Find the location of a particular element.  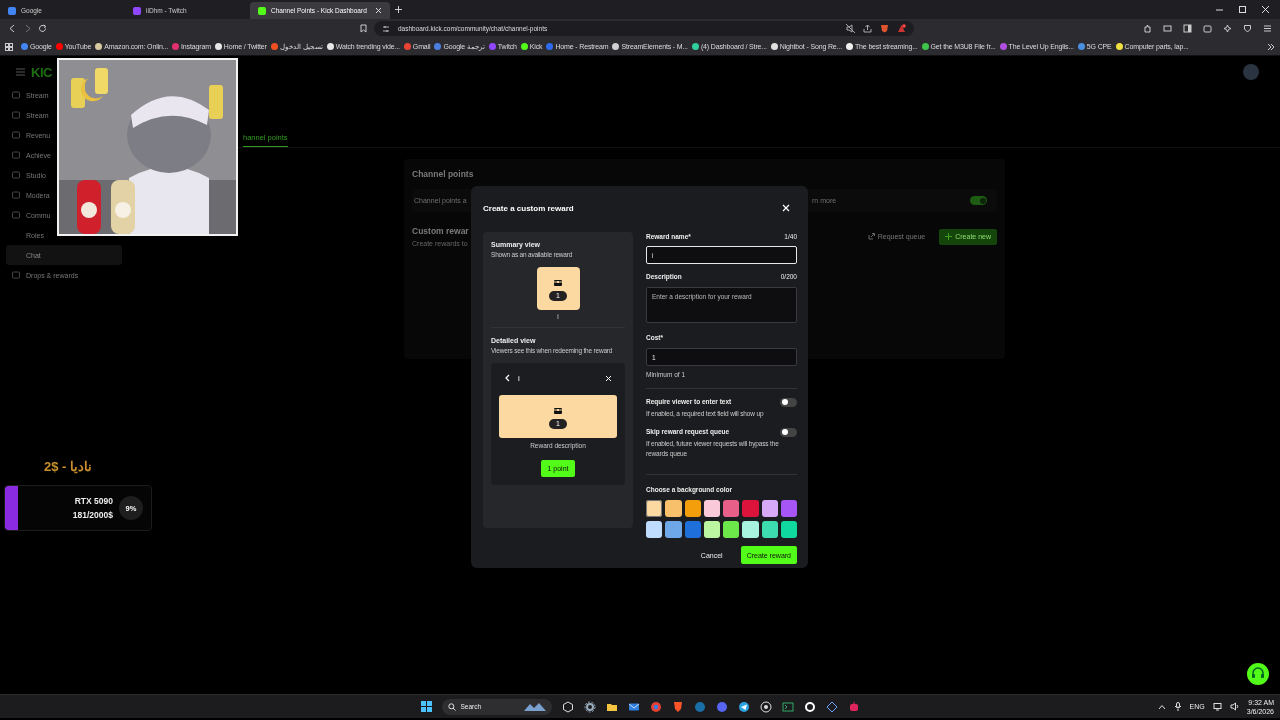

muted-speaker-icon is located at coordinates (850, 28).